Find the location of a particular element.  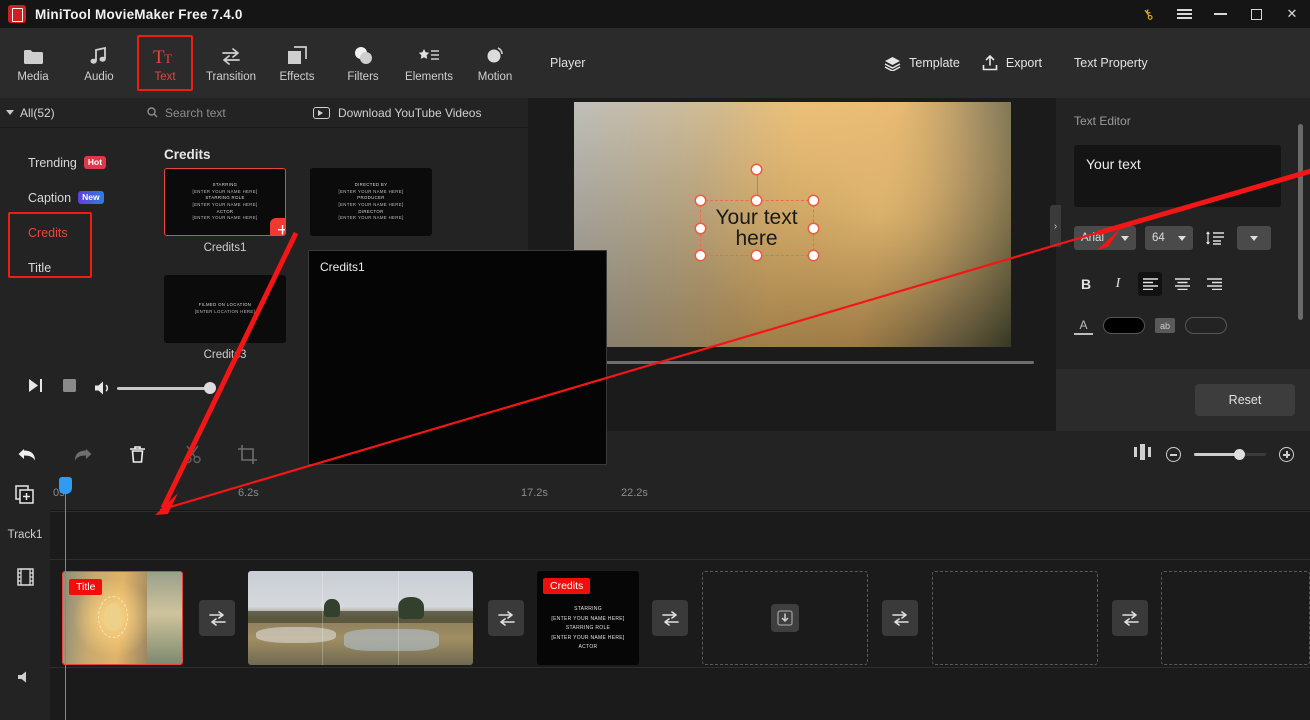

align-left-button is located at coordinates (1150, 284).